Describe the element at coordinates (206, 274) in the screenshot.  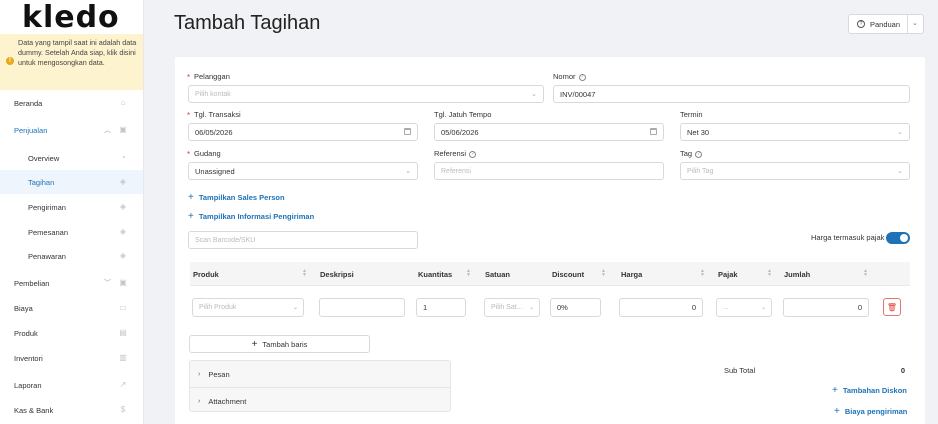
I see `th-produk: Produk` at that location.